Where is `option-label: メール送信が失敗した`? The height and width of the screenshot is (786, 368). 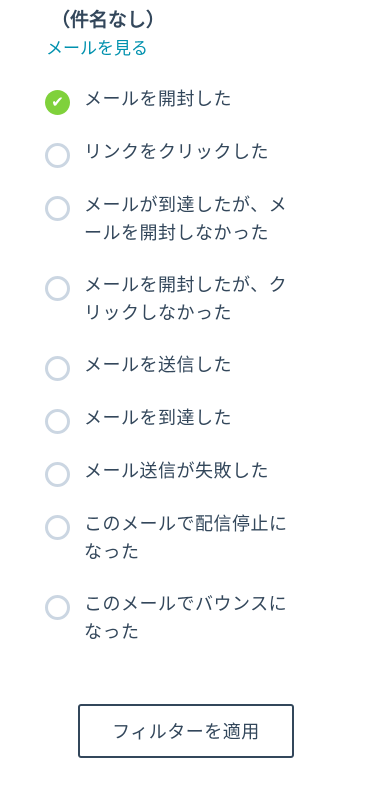
option-label: メール送信が失敗した is located at coordinates (176, 471).